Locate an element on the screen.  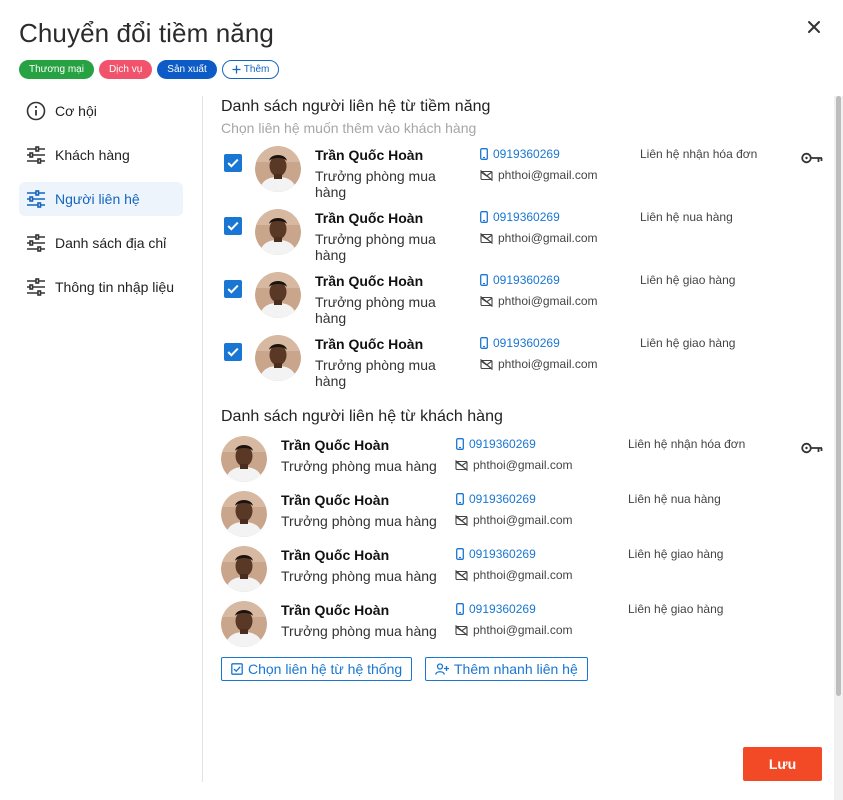
dialog-title: Chuyển đổi tiềm năng is located at coordinates (146, 33).